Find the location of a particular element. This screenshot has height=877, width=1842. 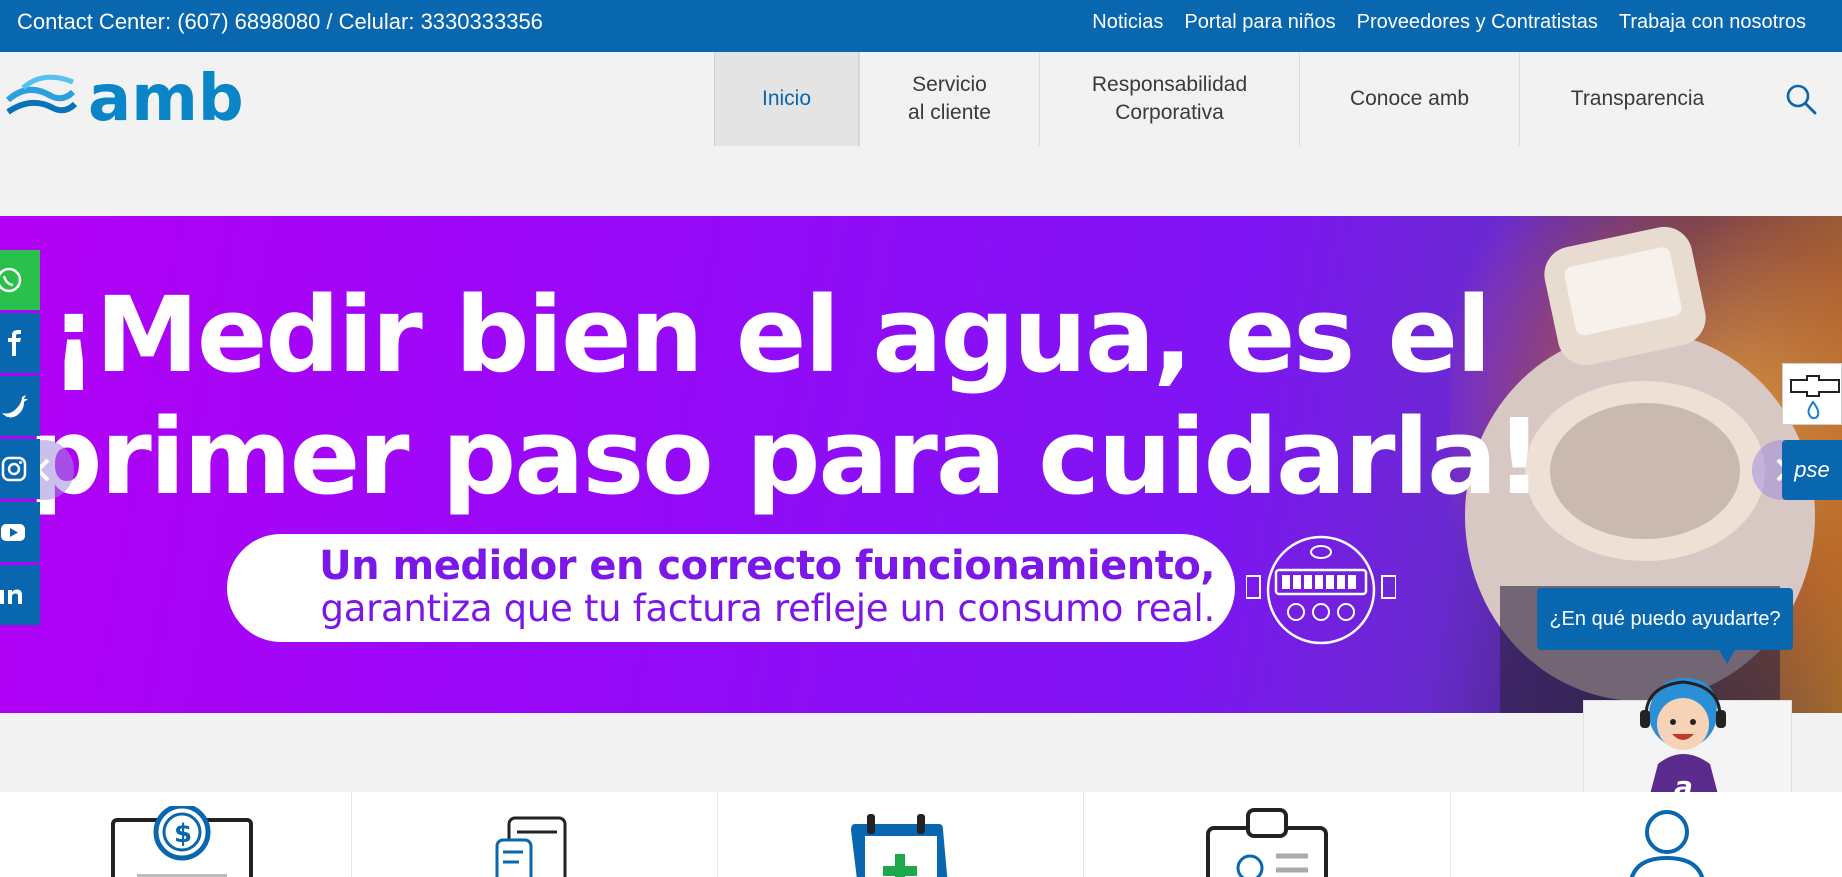

nav-servicio-cliente: Servicio al cliente is located at coordinates (949, 99).